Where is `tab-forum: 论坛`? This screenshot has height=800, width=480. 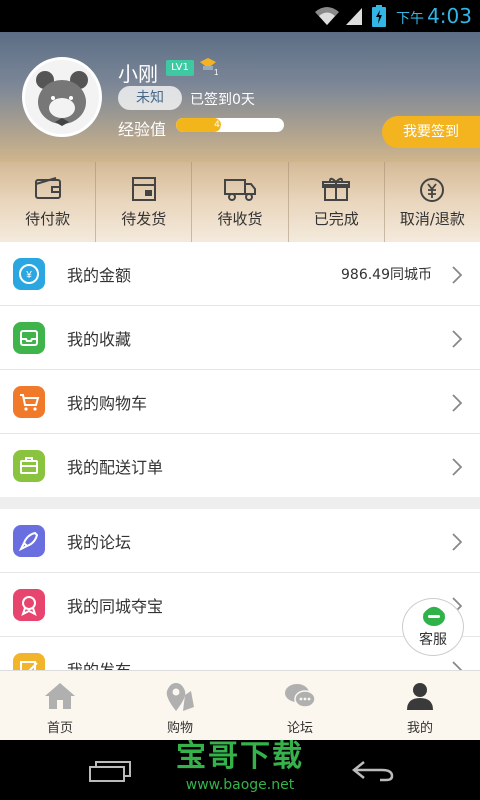
tab-forum: 论坛 is located at coordinates (300, 705).